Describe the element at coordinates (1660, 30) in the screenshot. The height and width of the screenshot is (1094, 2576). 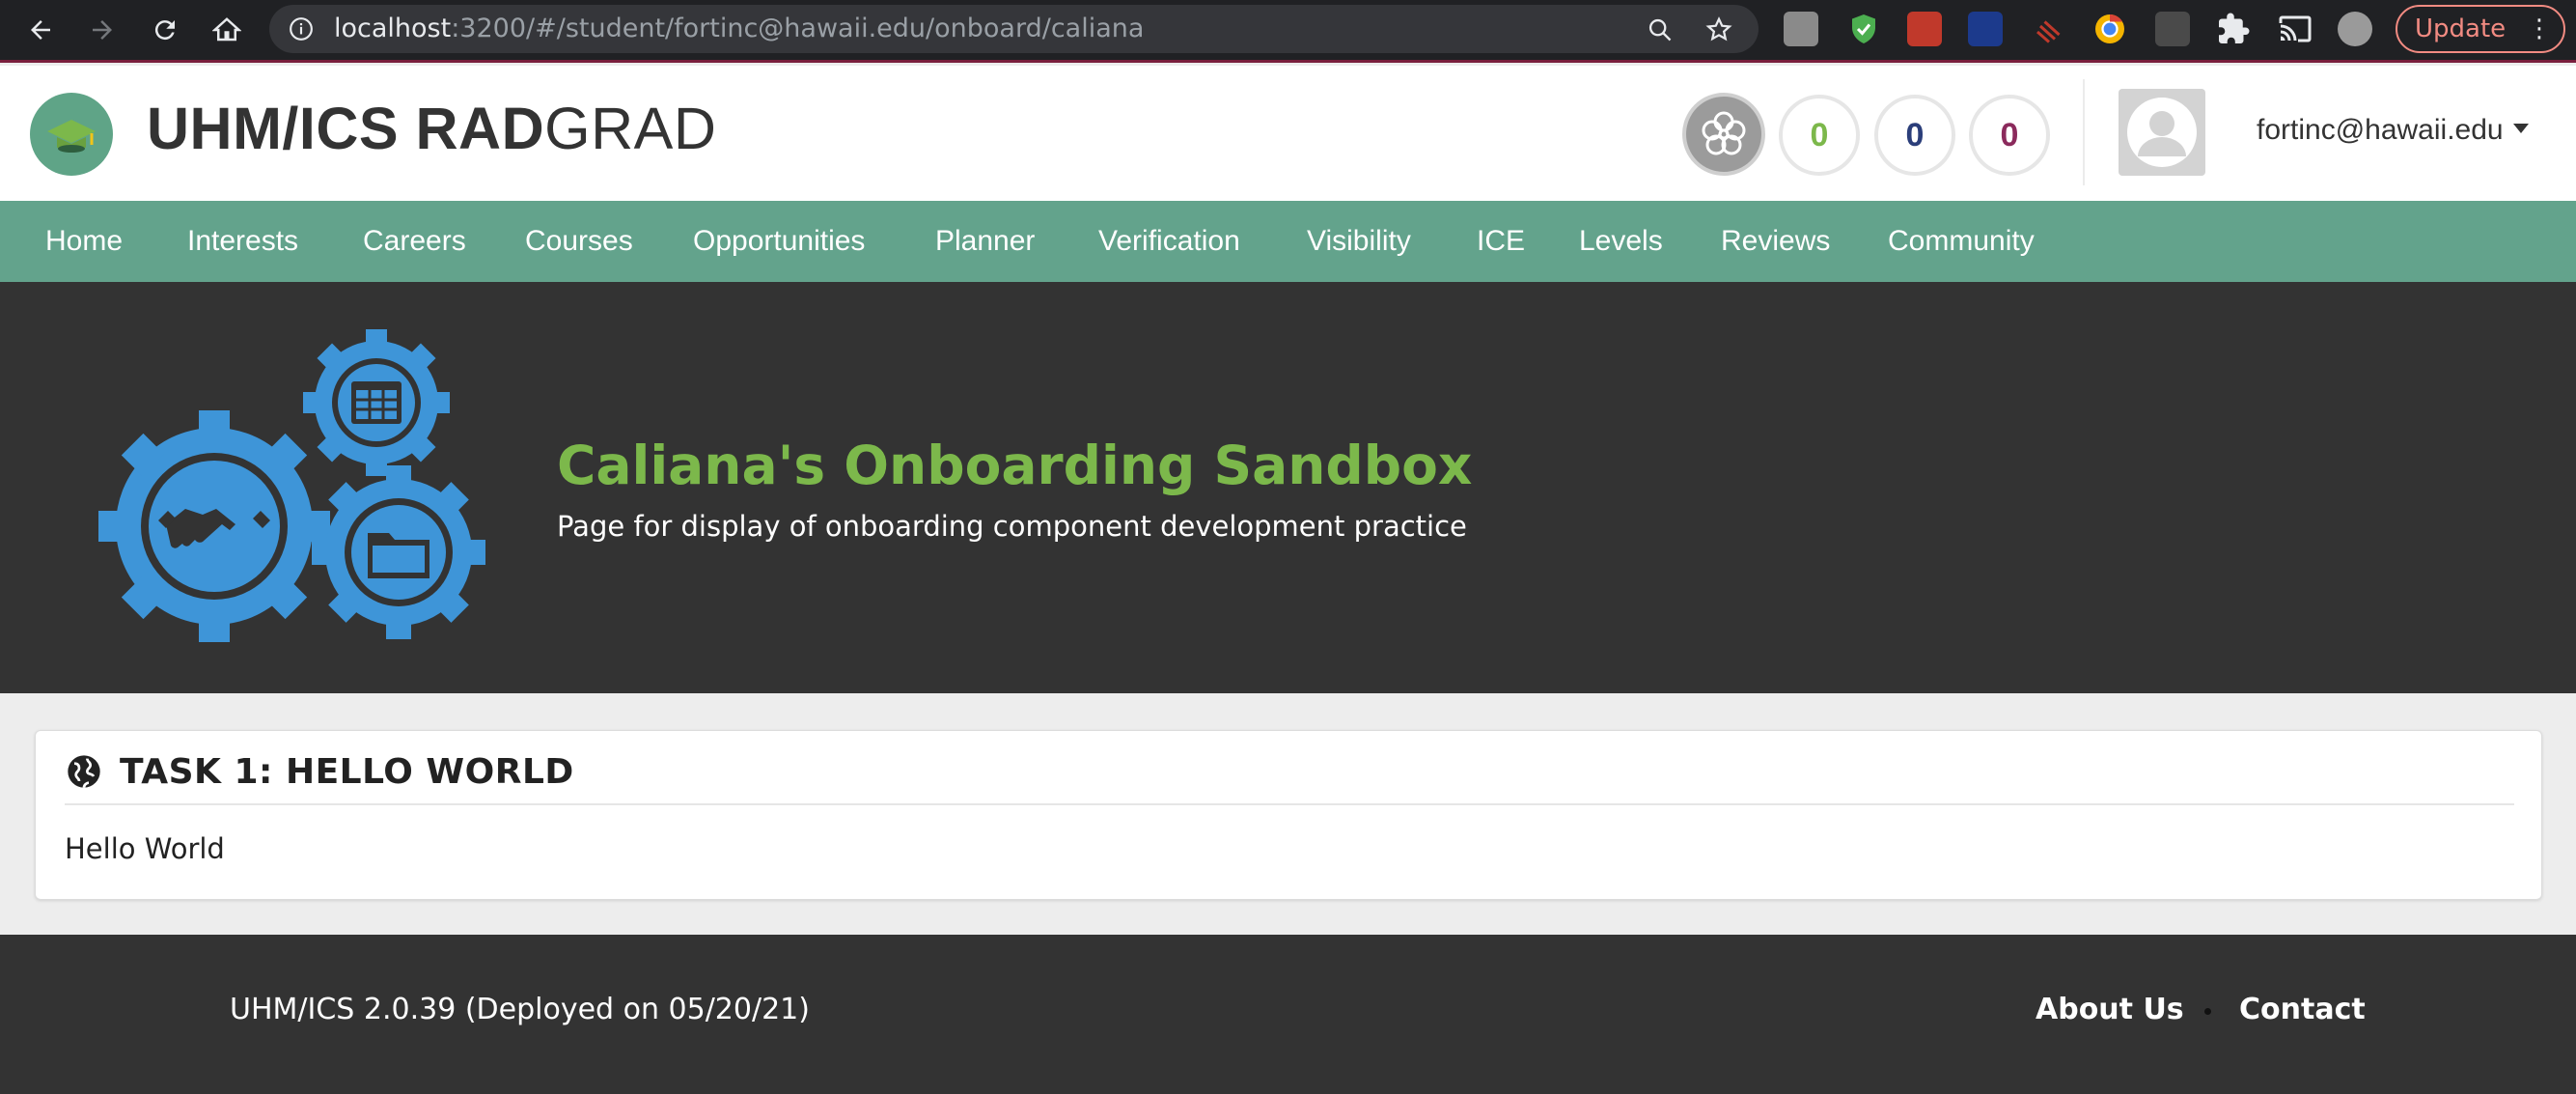
I see `zoom-search-icon` at that location.